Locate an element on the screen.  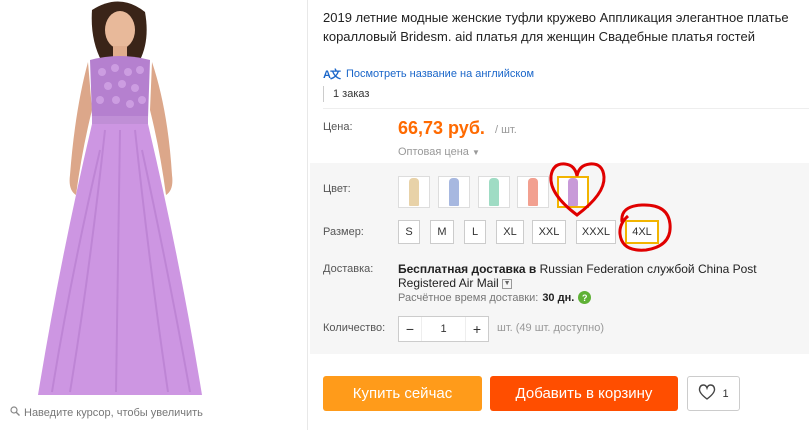
minus-icon: − is located at coordinates (410, 329).